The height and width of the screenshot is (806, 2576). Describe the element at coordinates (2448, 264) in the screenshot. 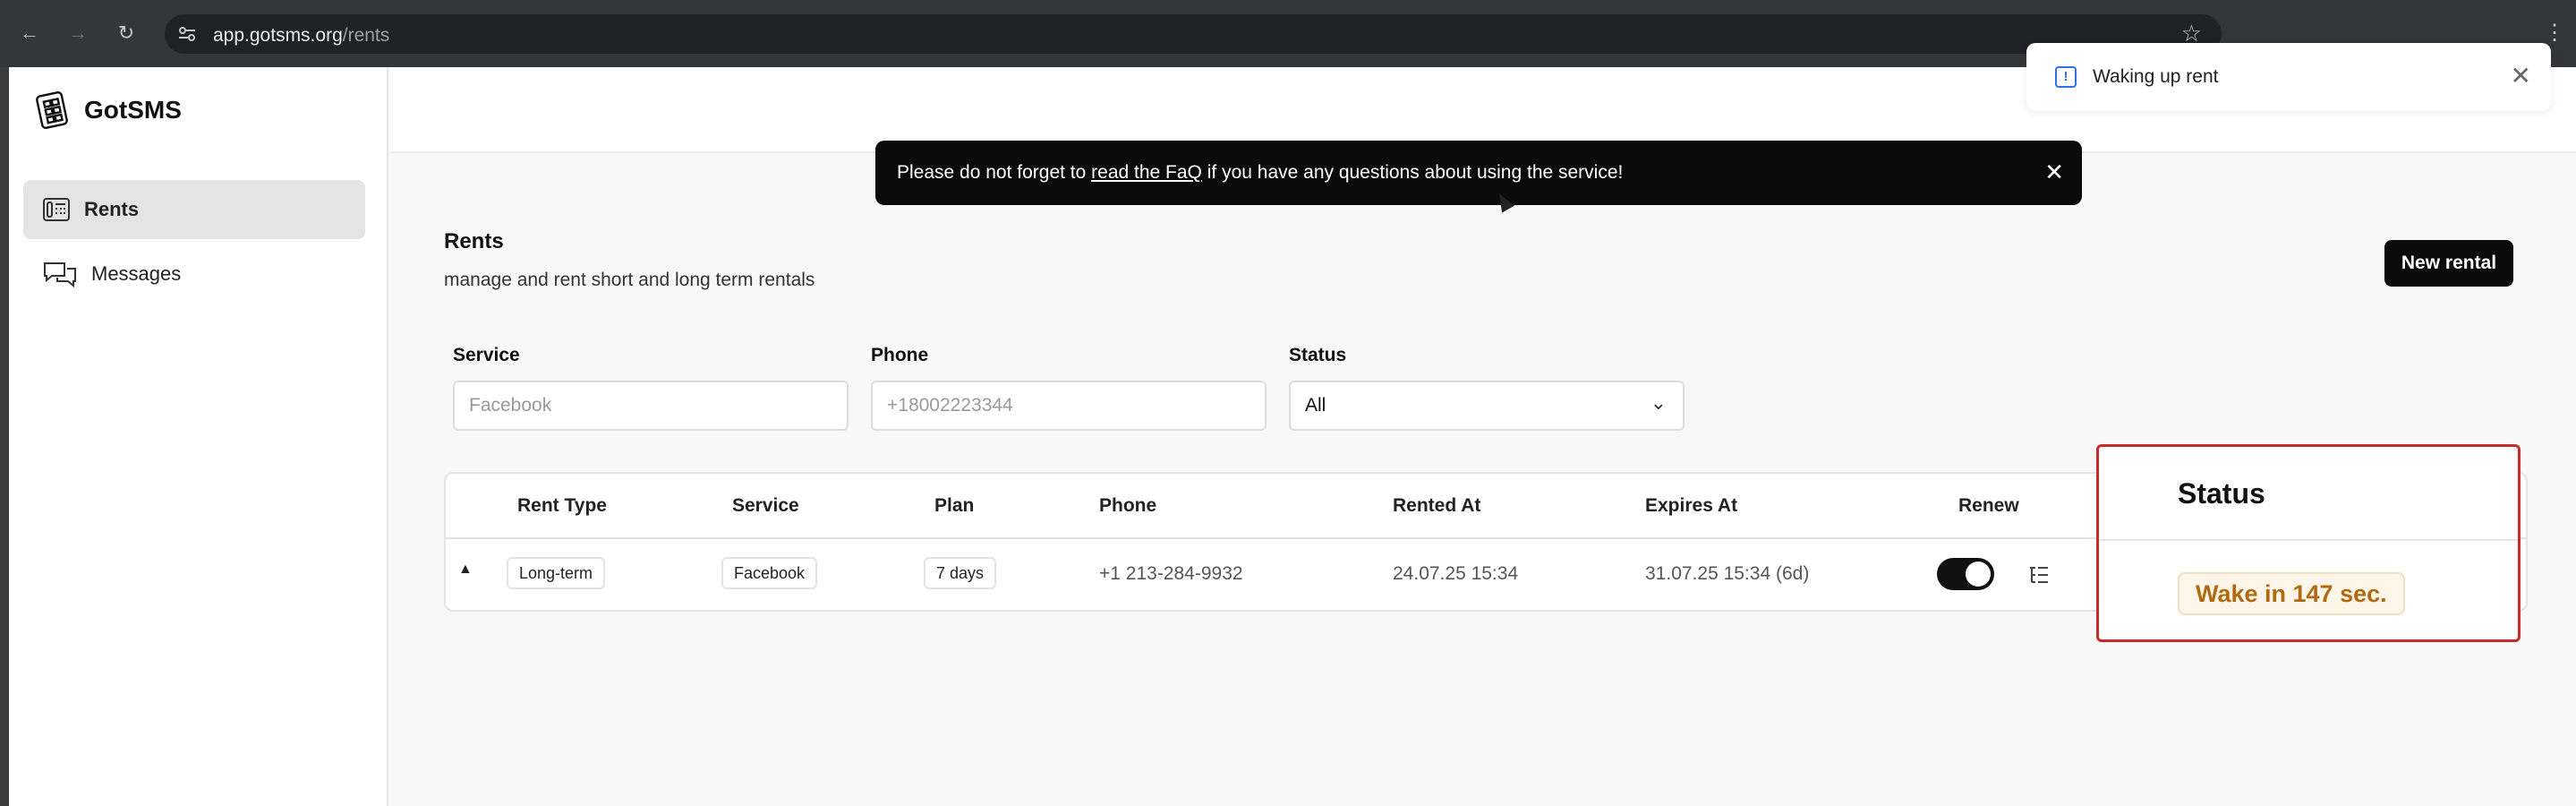

I see `new-rental-button: New rental` at that location.